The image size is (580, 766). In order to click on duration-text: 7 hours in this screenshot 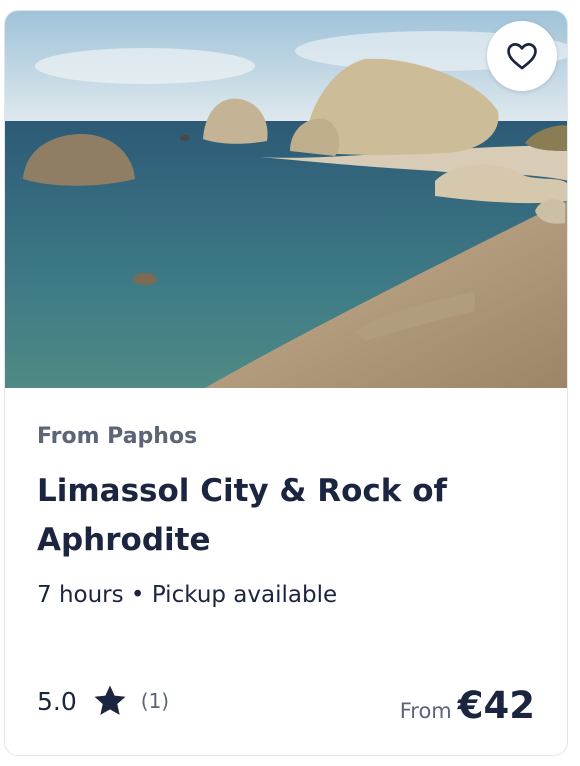, I will do `click(80, 595)`.